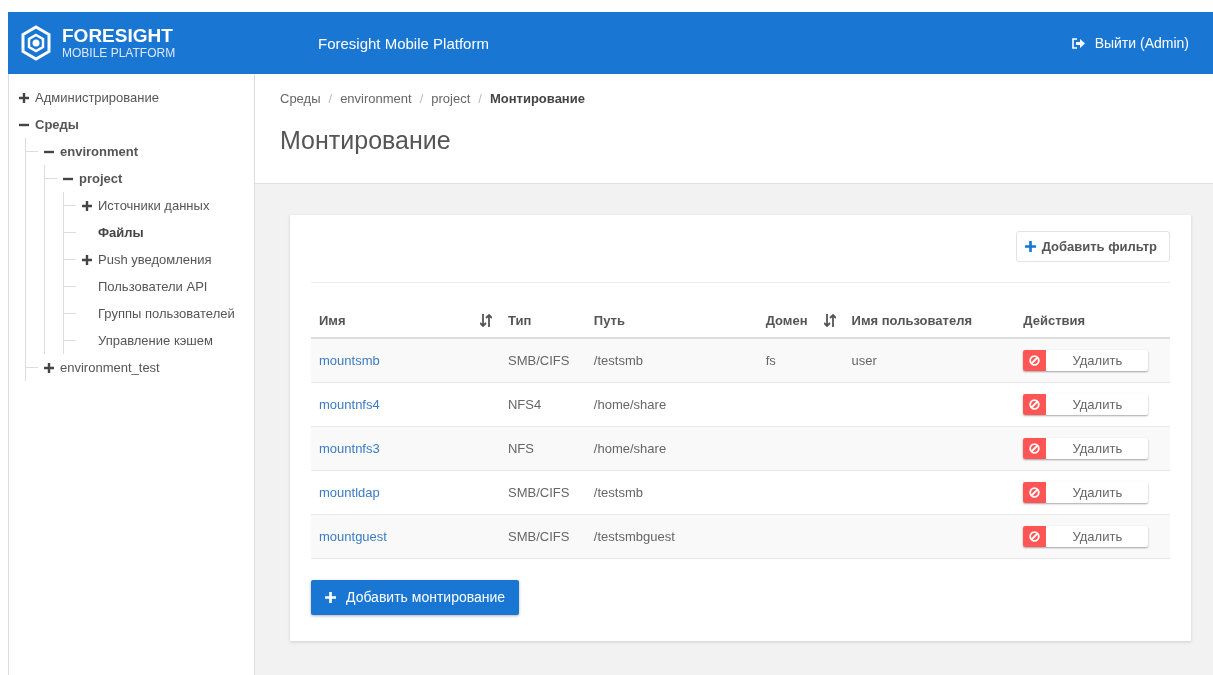 This screenshot has height=675, width=1213. I want to click on tree-item: Администрирование, so click(136, 97).